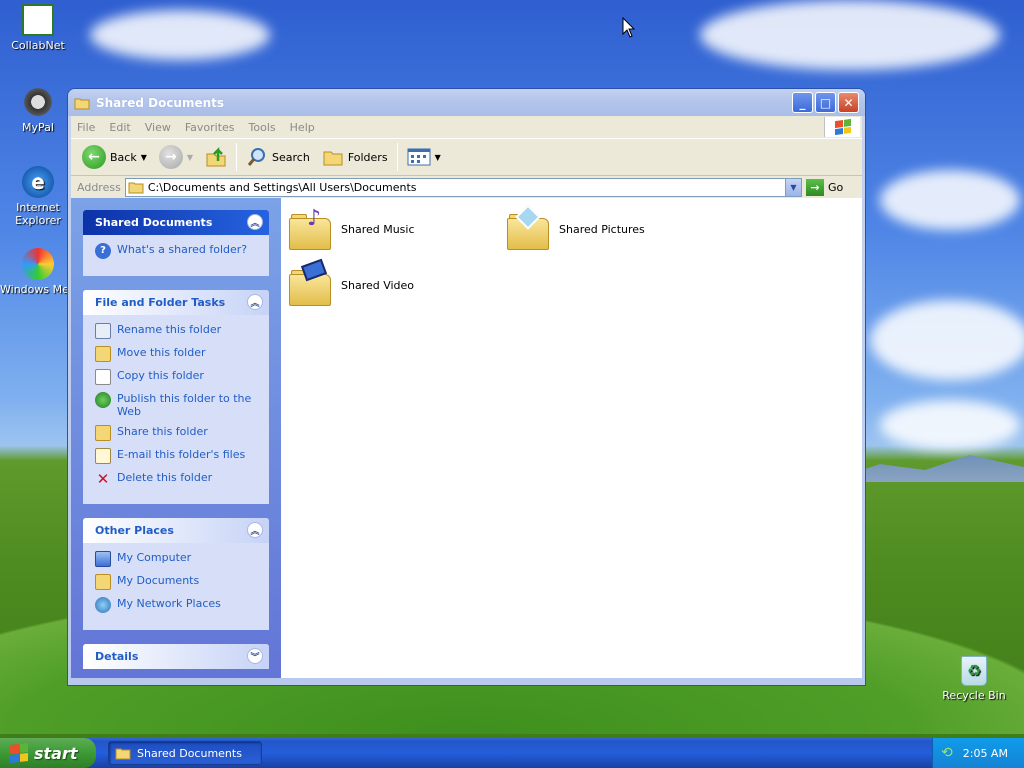  Describe the element at coordinates (466, 102) in the screenshot. I see `title-bar: Shared Documents _ □ ✕` at that location.